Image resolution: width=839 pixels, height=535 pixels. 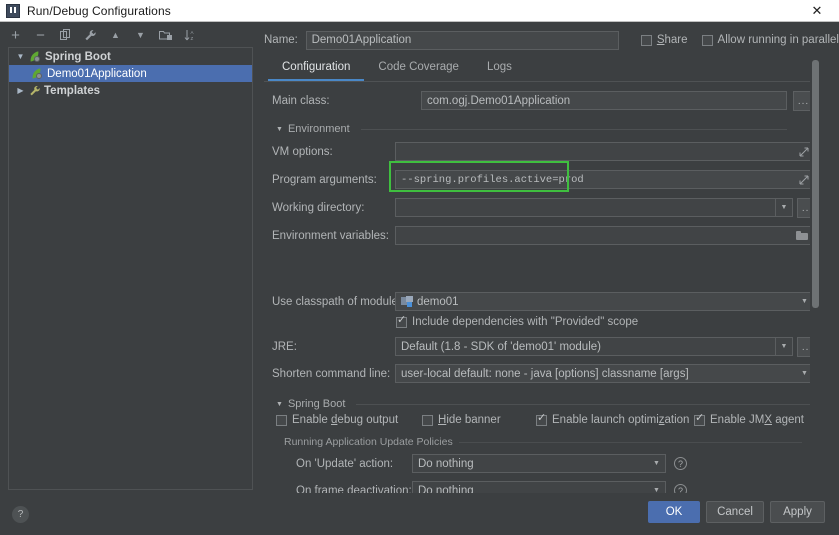 I want to click on chevron-right-icon: ▶, so click(x=20, y=90).